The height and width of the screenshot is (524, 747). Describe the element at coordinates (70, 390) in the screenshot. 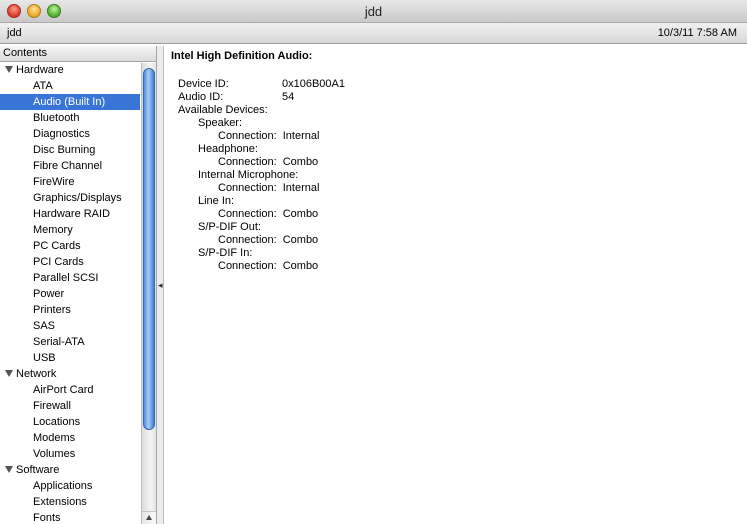

I see `sidebar-item-airport-card: AirPort Card` at that location.